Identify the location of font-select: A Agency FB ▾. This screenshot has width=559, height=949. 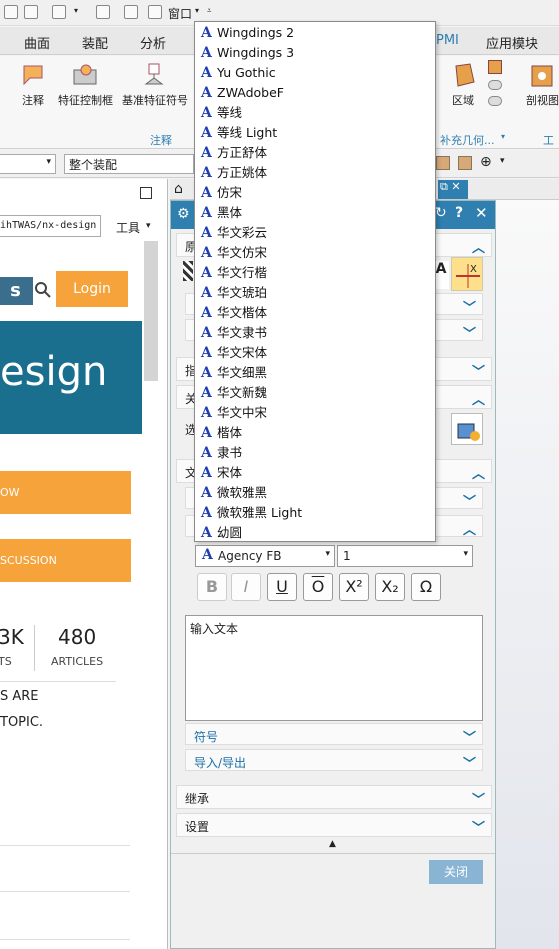
(265, 556).